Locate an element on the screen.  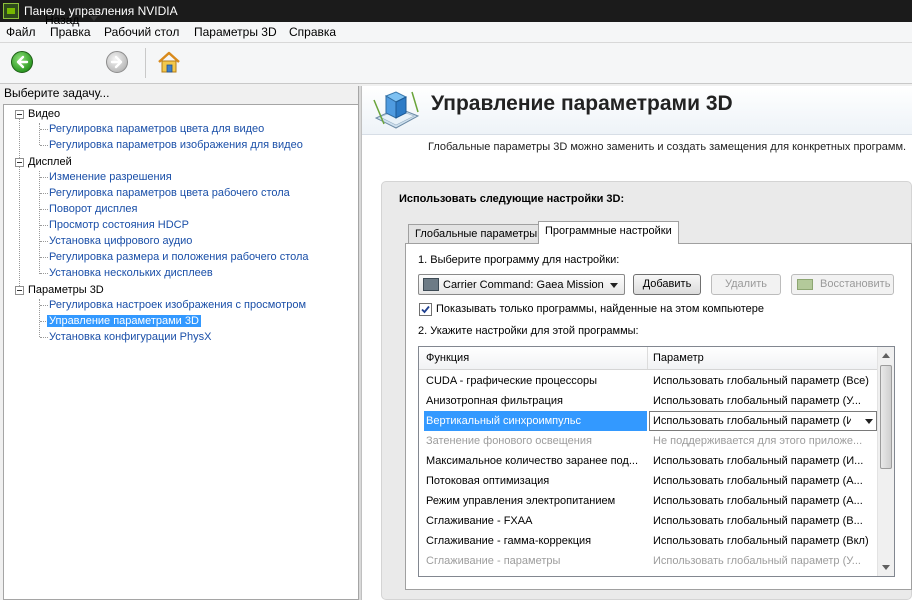
program-select: Carrier Command: Gaea Mission is located at coordinates (521, 284).